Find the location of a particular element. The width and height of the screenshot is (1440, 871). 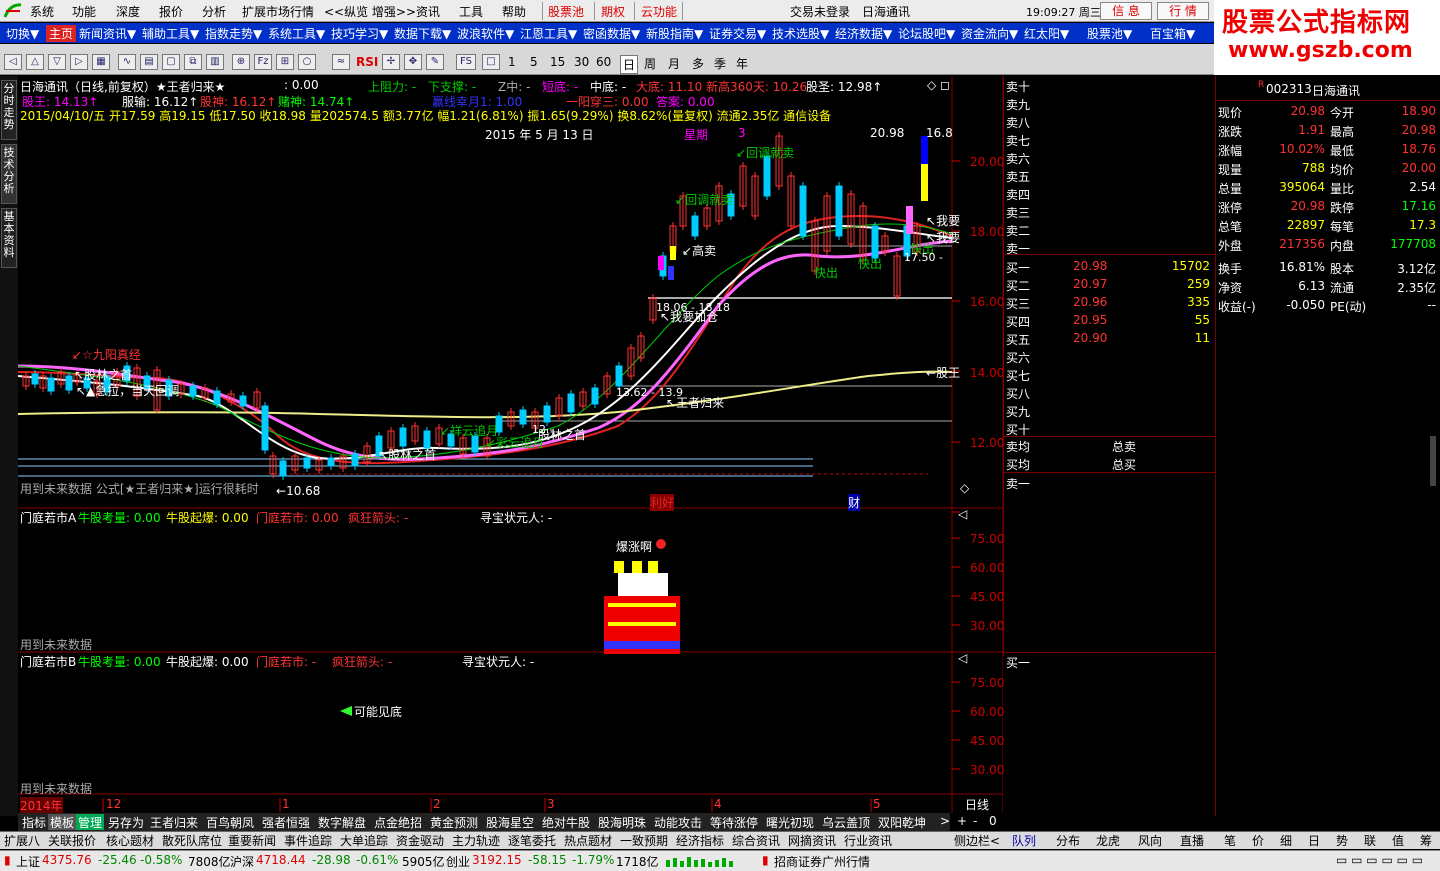

buy-price: 20.90 is located at coordinates (1090, 338).